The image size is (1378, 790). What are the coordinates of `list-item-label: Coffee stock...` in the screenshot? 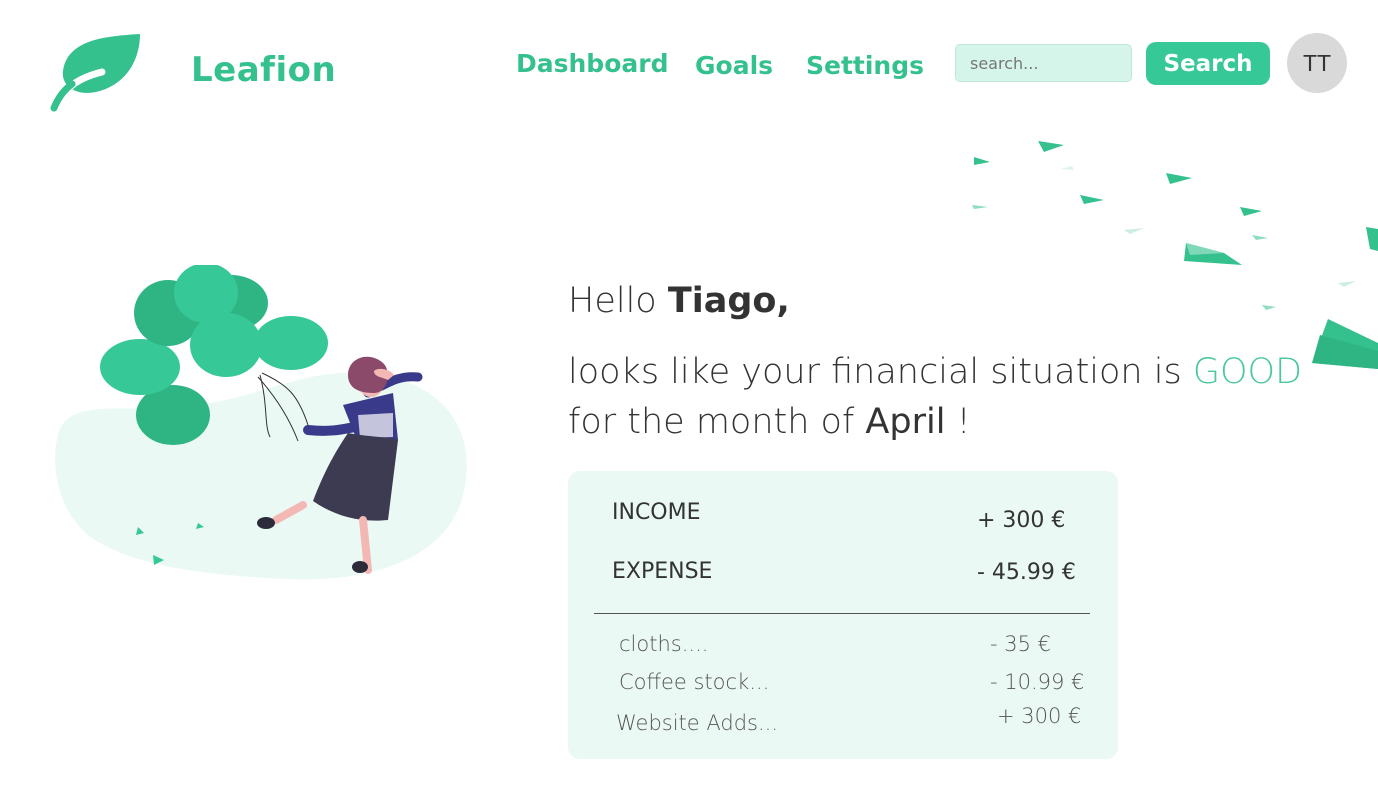 It's located at (694, 682).